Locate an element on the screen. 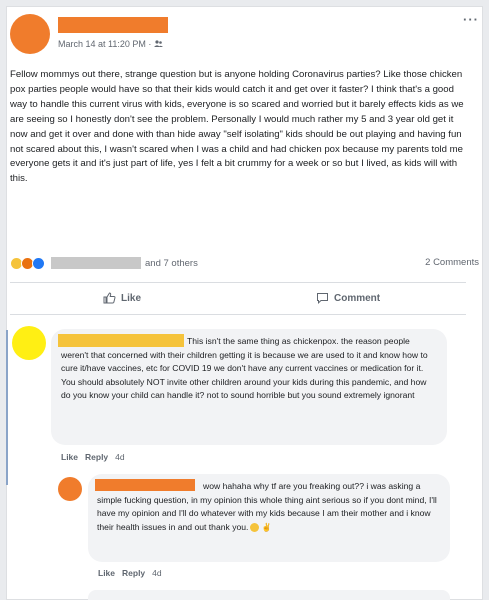 The width and height of the screenshot is (489, 600). reply-age: 4d is located at coordinates (156, 573).